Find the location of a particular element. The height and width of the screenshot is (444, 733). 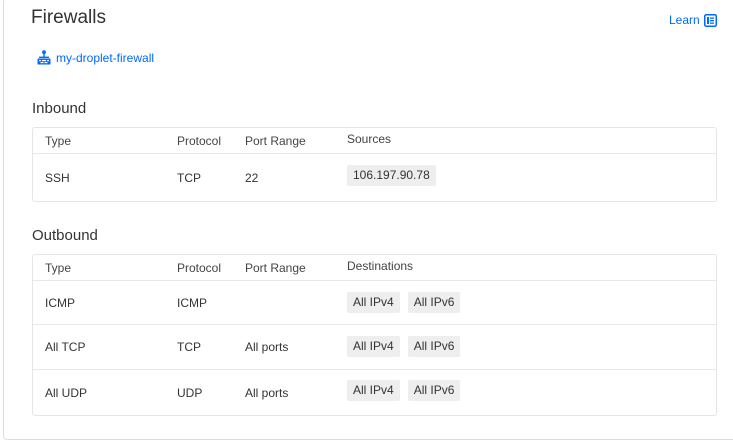

inbound-heading: Inbound is located at coordinates (59, 108).